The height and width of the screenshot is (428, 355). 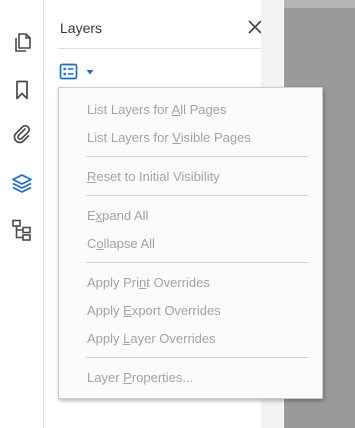 I want to click on layer-options-icon, so click(x=68, y=71).